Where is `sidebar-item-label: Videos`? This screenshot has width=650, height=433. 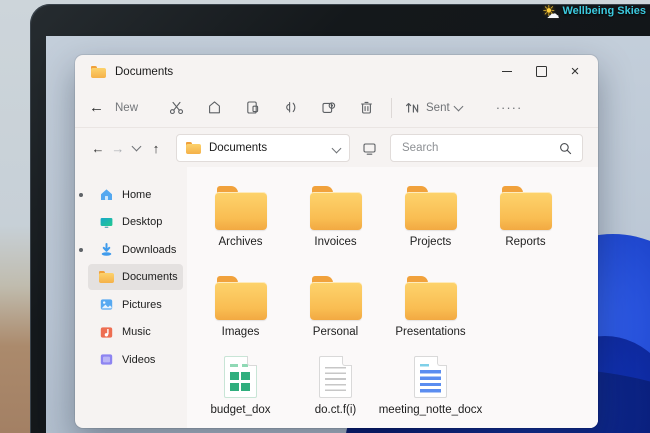 sidebar-item-label: Videos is located at coordinates (139, 359).